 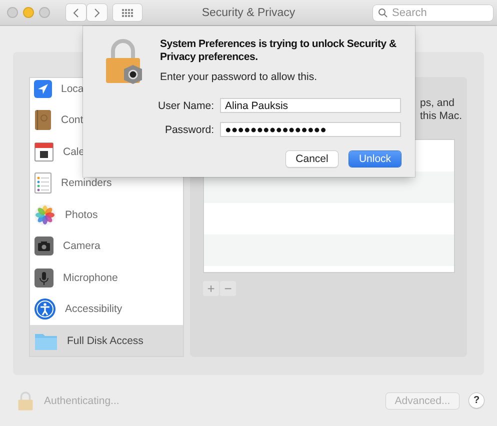 I want to click on dialog-message: Enter your password to allow this., so click(x=239, y=77).